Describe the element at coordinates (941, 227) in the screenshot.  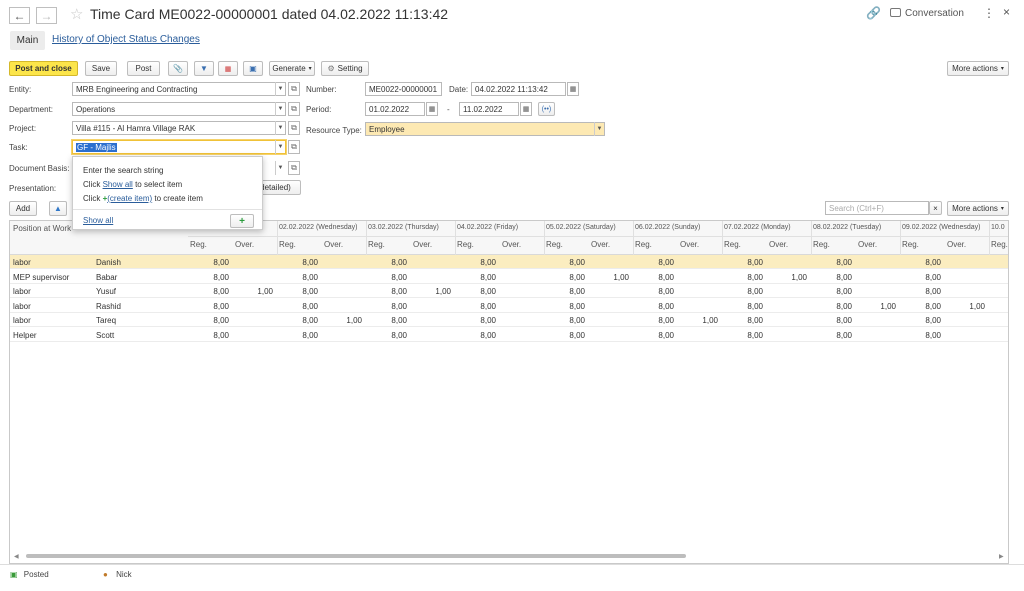
I see `day-header: 09.02.2022 (Wednesday)` at that location.